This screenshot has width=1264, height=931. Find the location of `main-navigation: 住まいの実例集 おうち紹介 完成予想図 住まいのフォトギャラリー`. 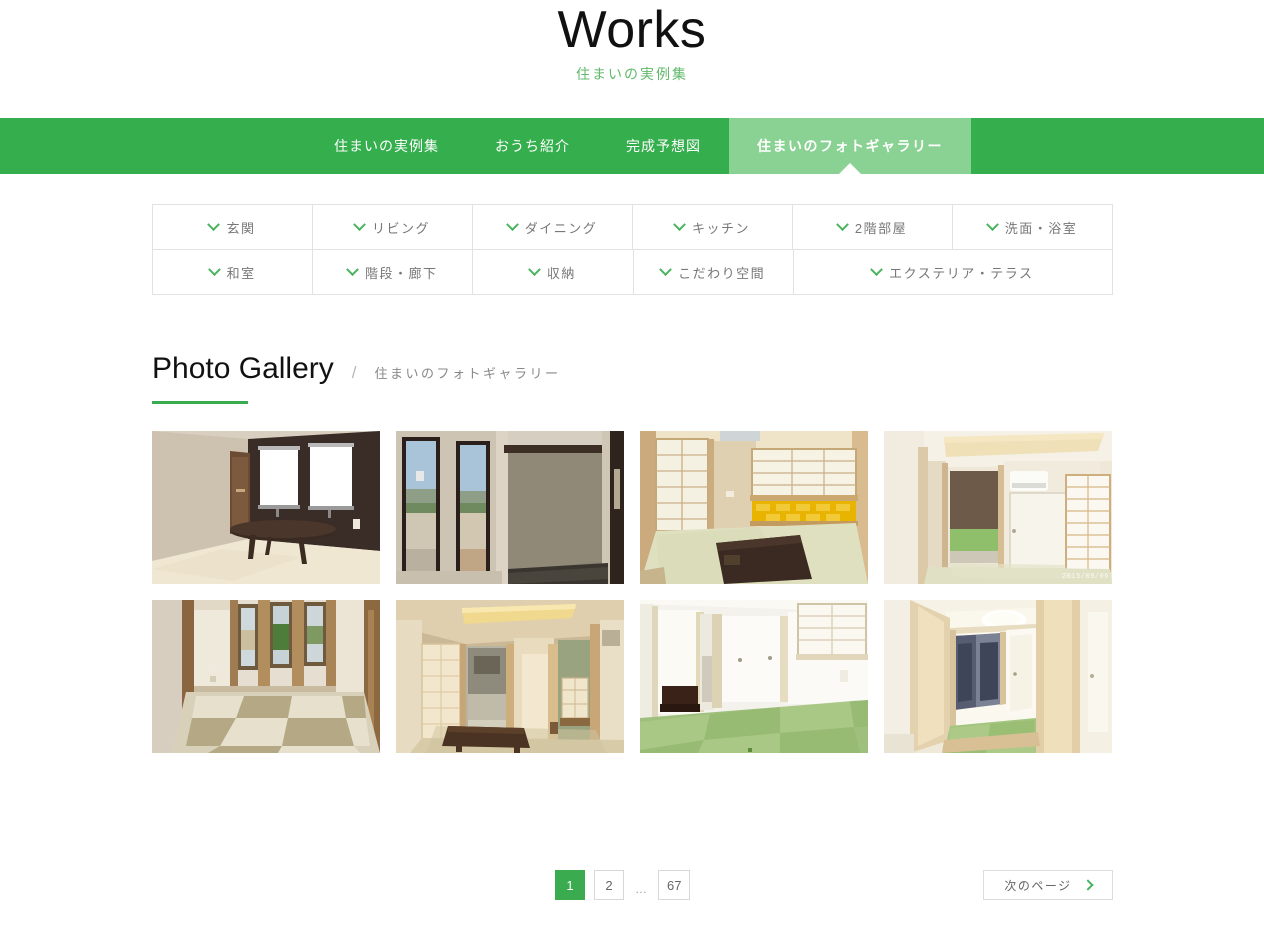

main-navigation: 住まいの実例集 おうち紹介 完成予想図 住まいのフォトギャラリー is located at coordinates (632, 146).